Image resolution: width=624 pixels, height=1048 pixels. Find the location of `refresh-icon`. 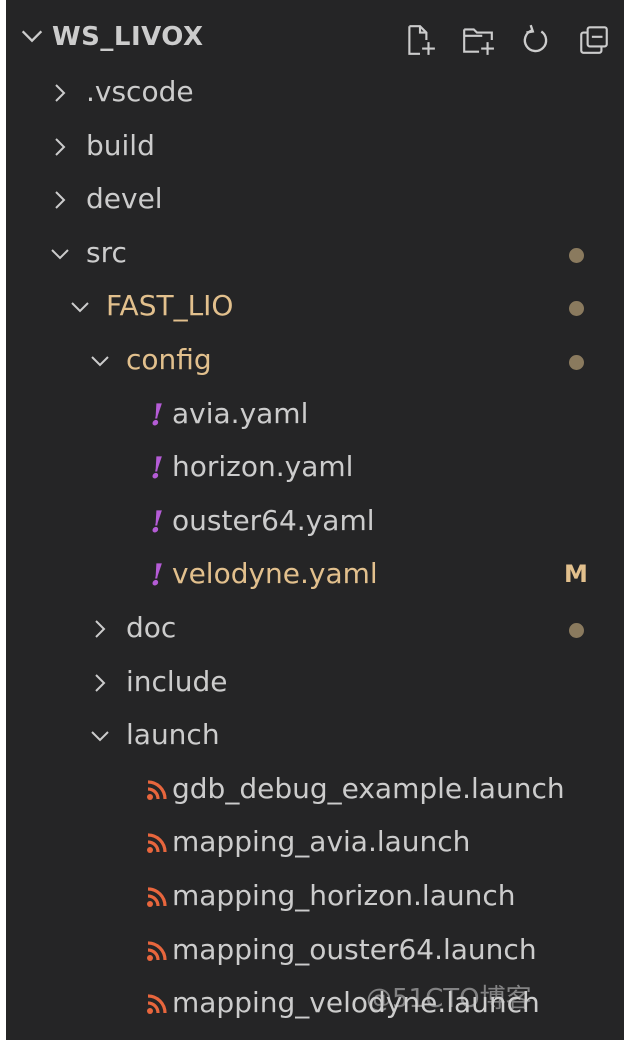

refresh-icon is located at coordinates (535, 38).